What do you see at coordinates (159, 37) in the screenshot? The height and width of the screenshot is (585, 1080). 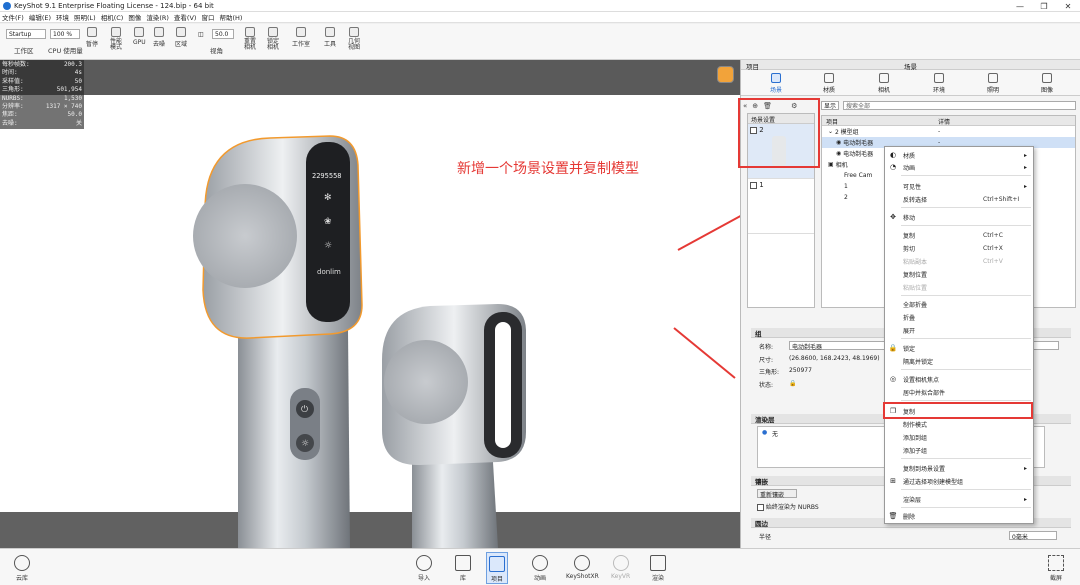 I see `denoise-button: 去噪` at bounding box center [159, 37].